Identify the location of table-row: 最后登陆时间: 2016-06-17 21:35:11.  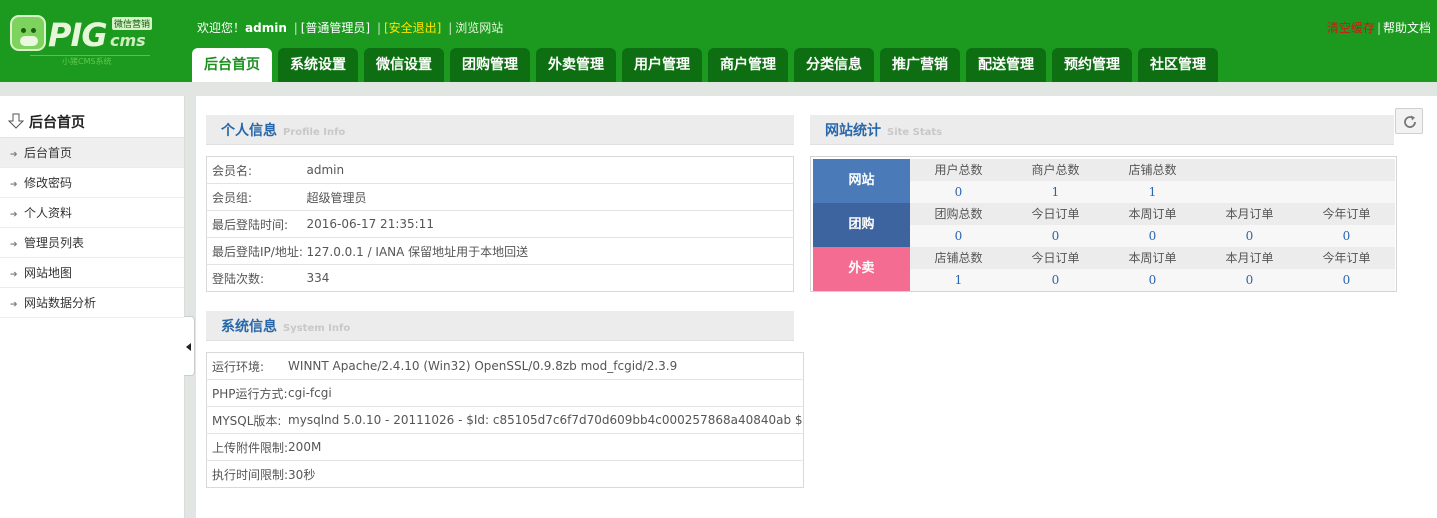
(500, 224).